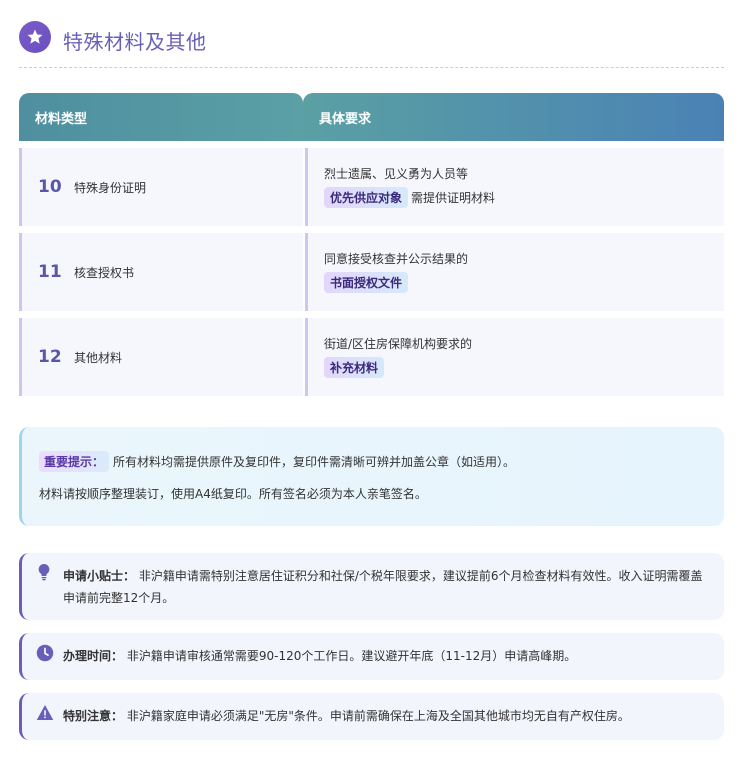 This screenshot has width=744, height=762. What do you see at coordinates (453, 198) in the screenshot?
I see `requirement-suffix: 需提供证明材料` at bounding box center [453, 198].